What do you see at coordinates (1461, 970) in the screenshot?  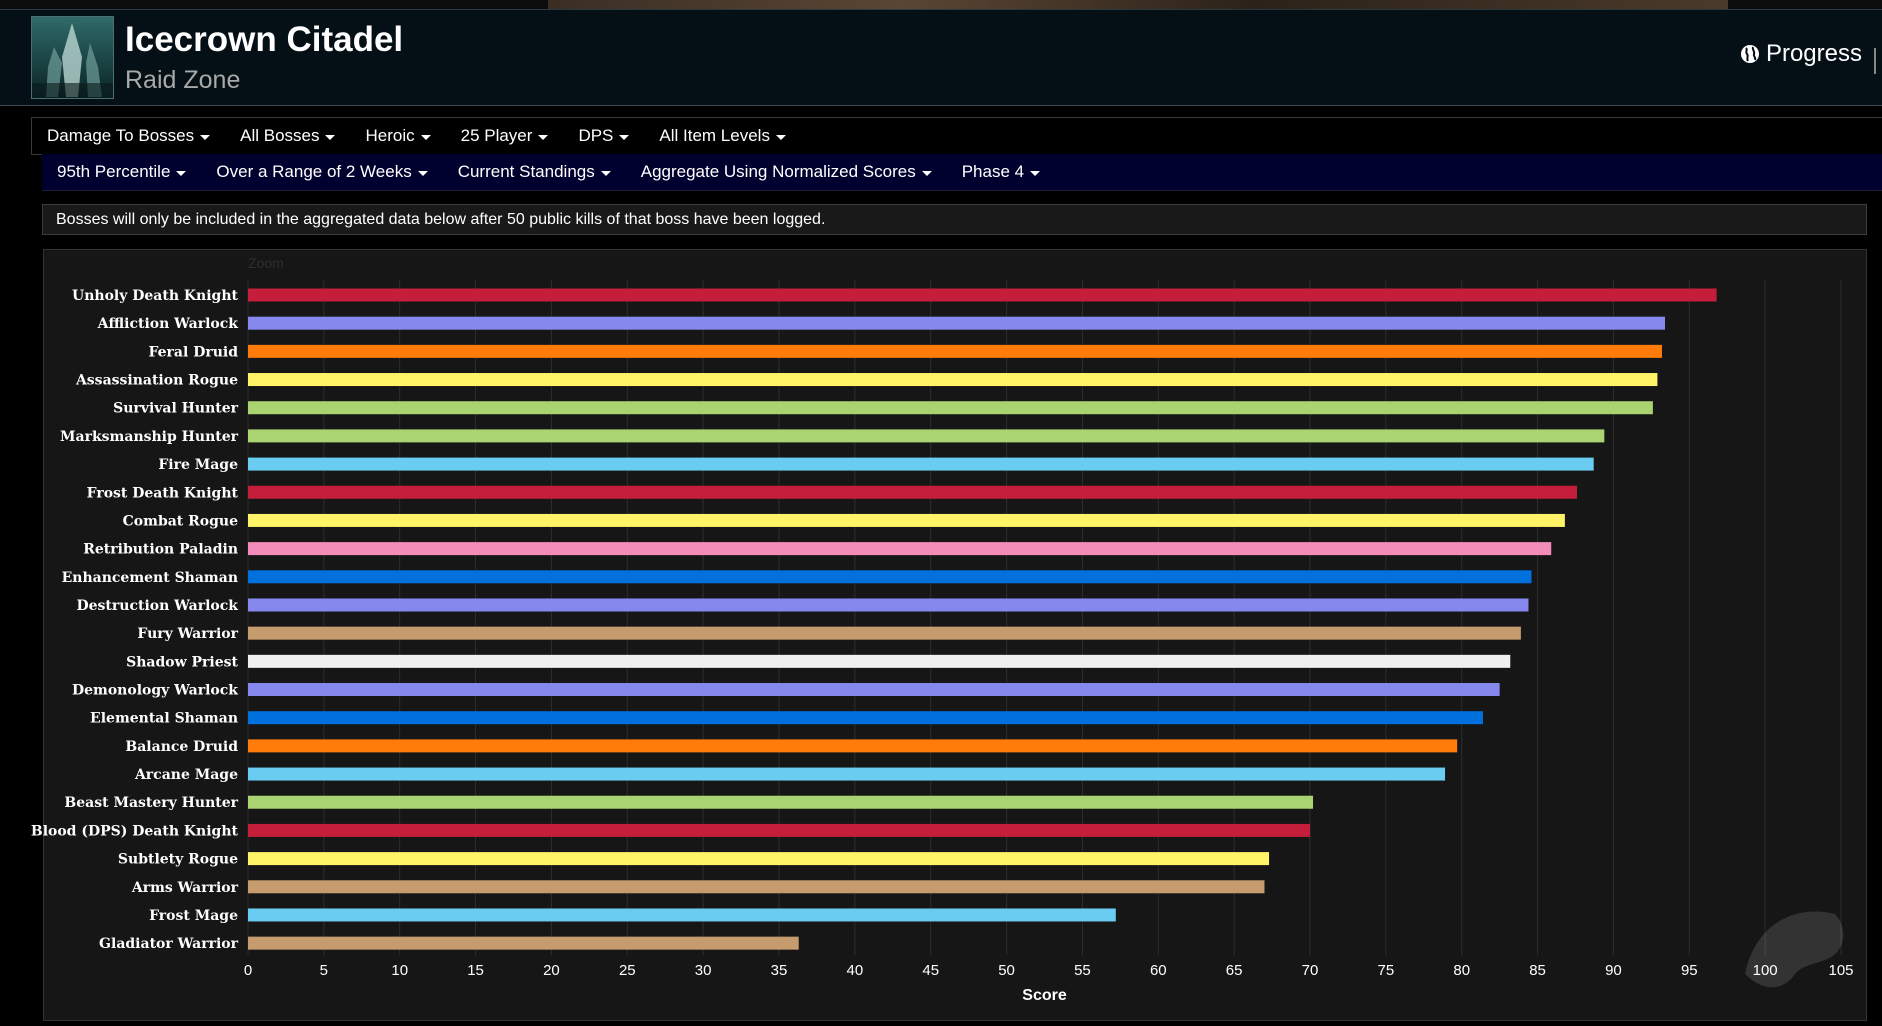 I see `x-tick-label: 80` at bounding box center [1461, 970].